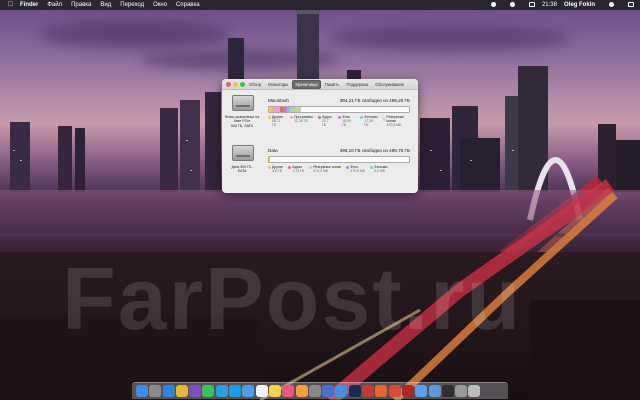 Image resolution: width=640 pixels, height=400 pixels. I want to click on battery-icon, so click(528, 5).